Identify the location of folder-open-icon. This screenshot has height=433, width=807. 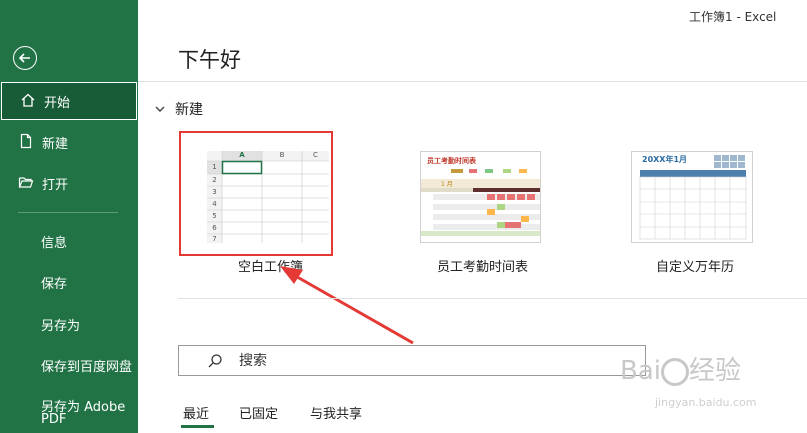
(27, 183).